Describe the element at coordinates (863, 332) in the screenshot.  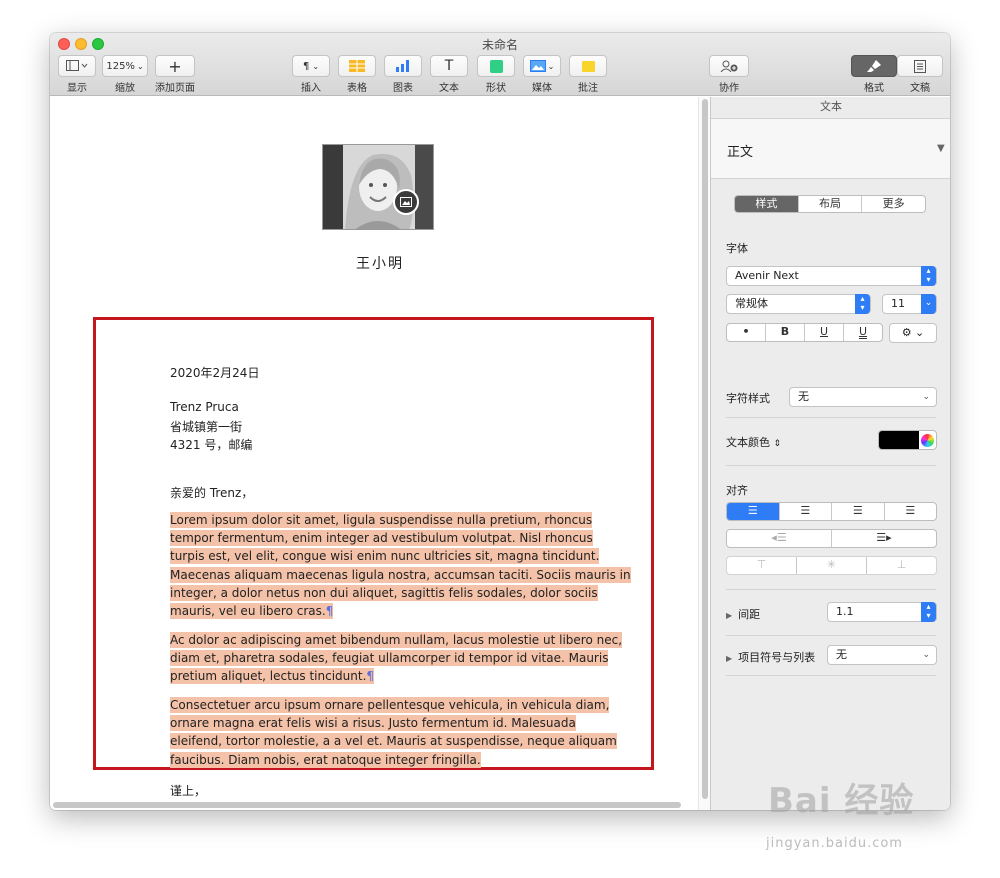
I see `double-underline-button: U` at that location.